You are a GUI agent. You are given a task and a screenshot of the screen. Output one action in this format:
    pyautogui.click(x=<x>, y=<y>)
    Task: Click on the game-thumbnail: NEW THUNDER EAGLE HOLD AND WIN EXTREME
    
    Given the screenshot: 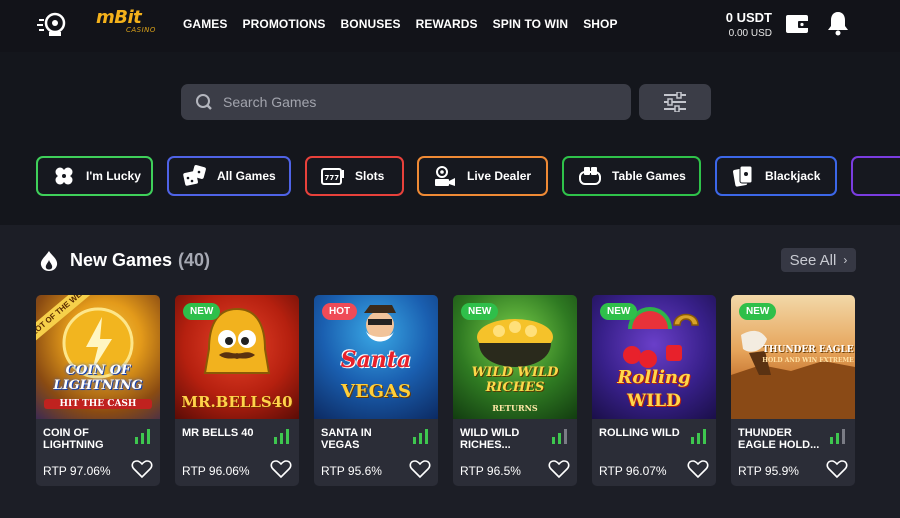 What is the action you would take?
    pyautogui.click(x=793, y=357)
    